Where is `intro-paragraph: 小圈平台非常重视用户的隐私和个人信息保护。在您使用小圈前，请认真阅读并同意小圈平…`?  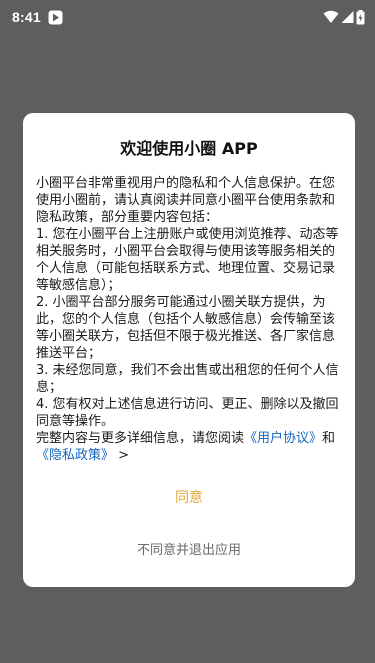 intro-paragraph: 小圈平台非常重视用户的隐私和个人信息保护。在您使用小圈前，请认真阅读并同意小圈平… is located at coordinates (186, 200).